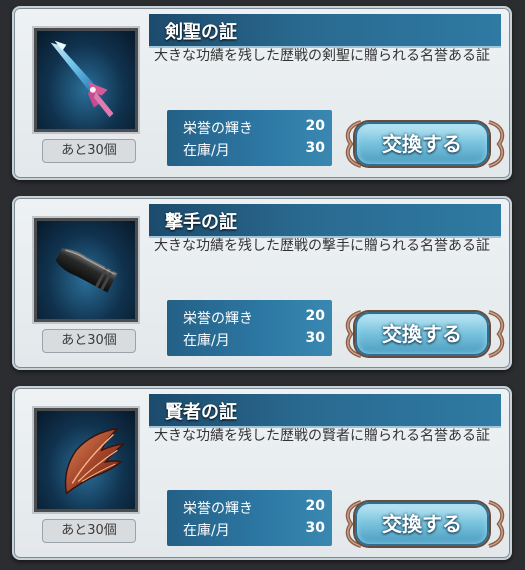  Describe the element at coordinates (201, 412) in the screenshot. I see `item-name: 賢者の証` at that location.